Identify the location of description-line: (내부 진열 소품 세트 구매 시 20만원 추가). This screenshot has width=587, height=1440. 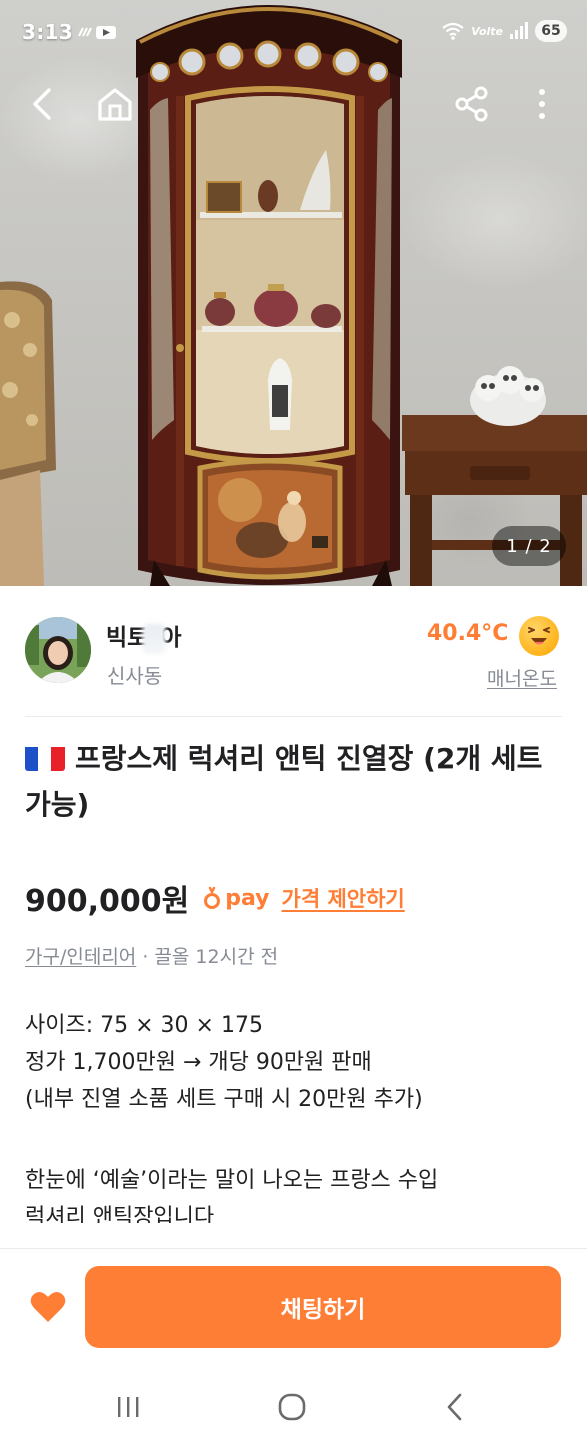
(224, 1099).